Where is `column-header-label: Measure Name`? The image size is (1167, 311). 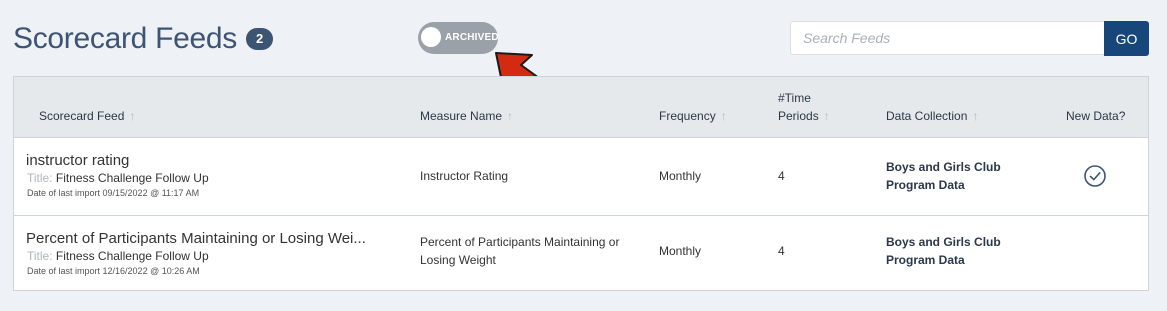 column-header-label: Measure Name is located at coordinates (461, 116).